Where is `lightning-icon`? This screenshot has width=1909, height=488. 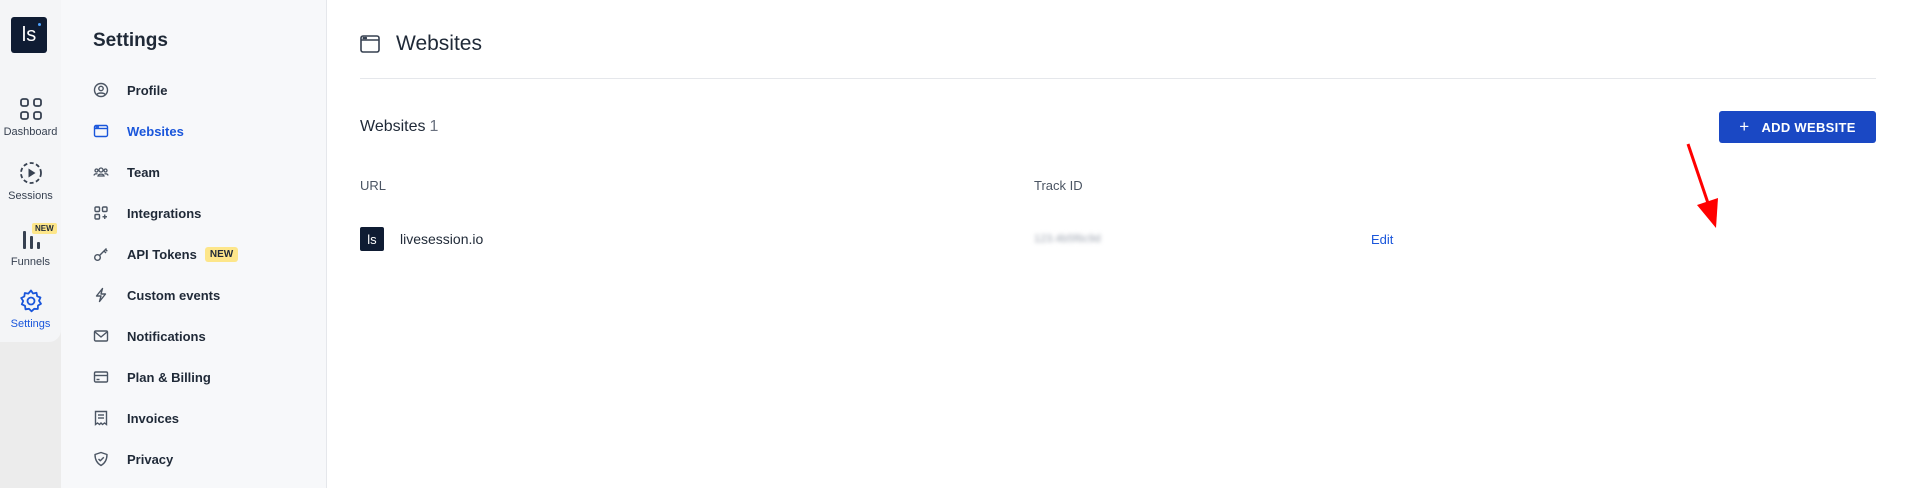 lightning-icon is located at coordinates (101, 295).